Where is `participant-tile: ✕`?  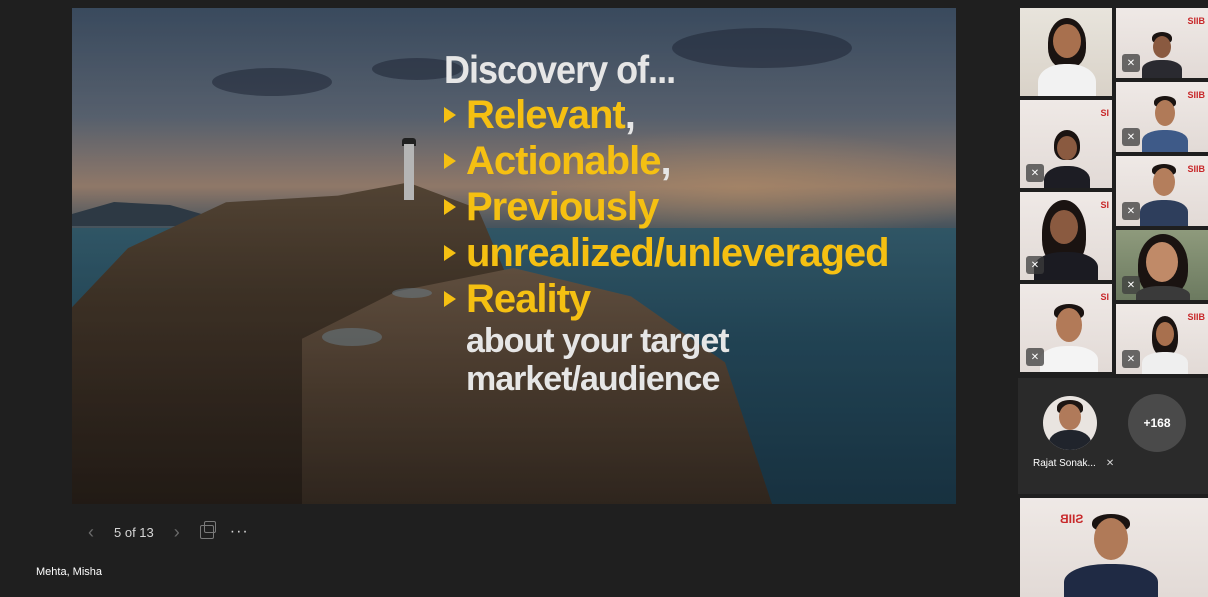
participant-tile: ✕ is located at coordinates (1162, 265).